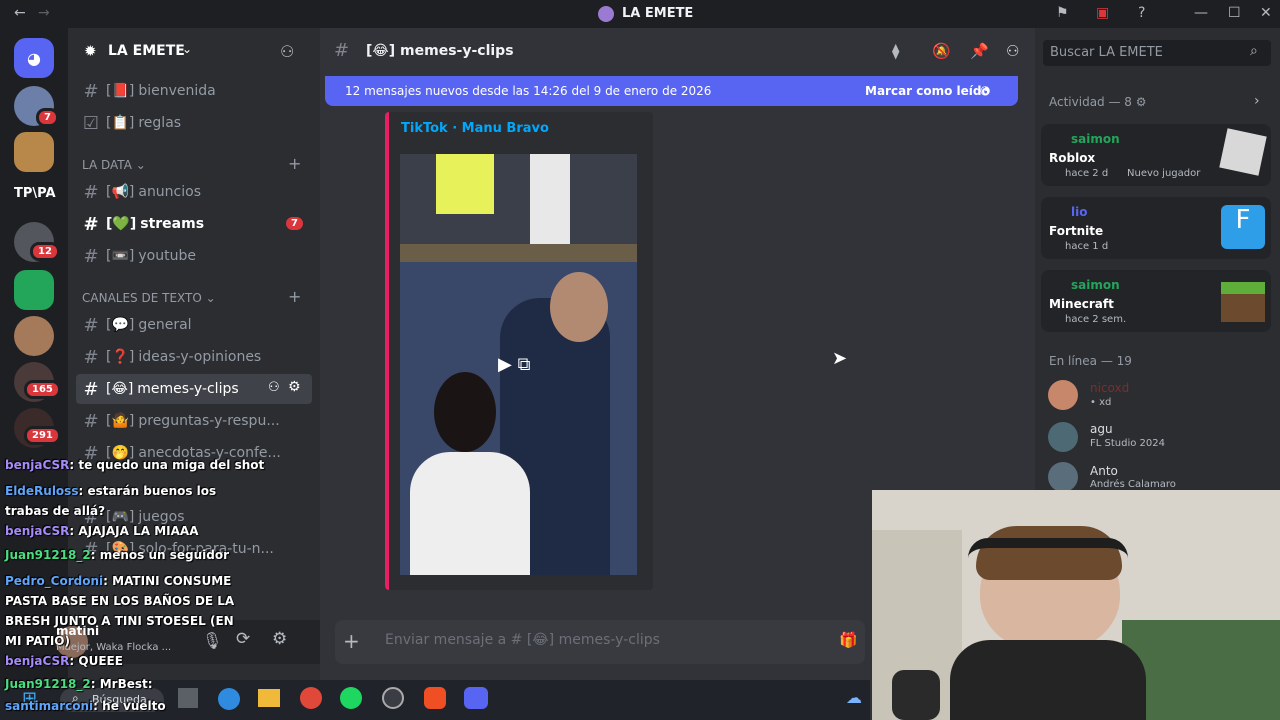 This screenshot has width=1280, height=720. Describe the element at coordinates (90, 51) in the screenshot. I see `gear-icon: ✹` at that location.